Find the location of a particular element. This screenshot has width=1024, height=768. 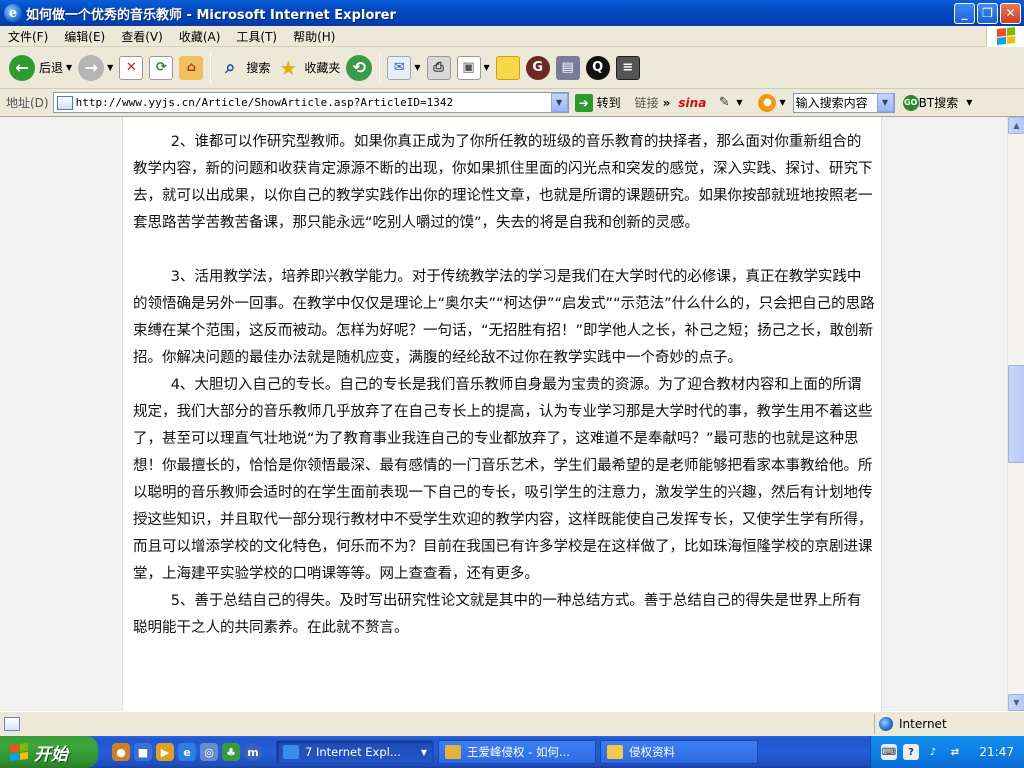

volume-icon: ♪ is located at coordinates (933, 752).